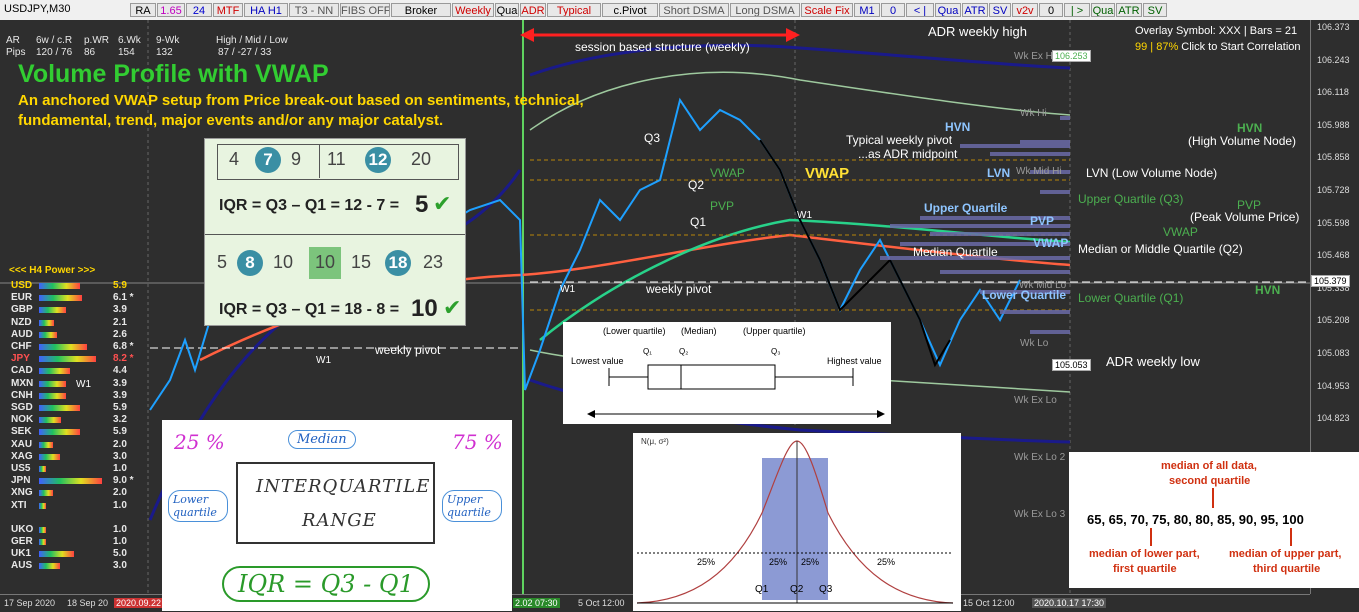  Describe the element at coordinates (120, 420) in the screenshot. I see `power-value: 3.2` at that location.